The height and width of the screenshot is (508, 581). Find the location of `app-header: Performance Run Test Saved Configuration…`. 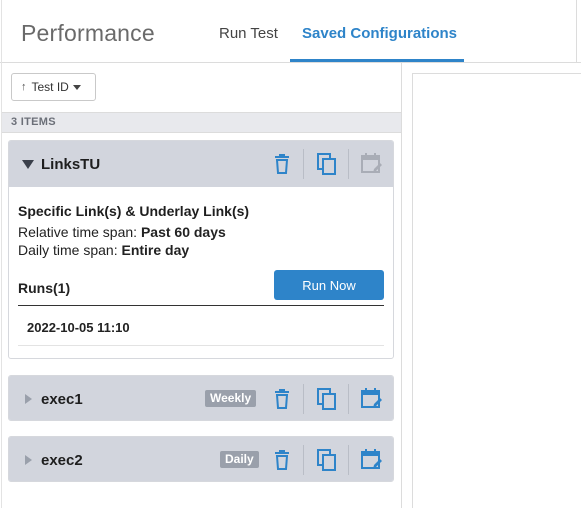

app-header: Performance Run Test Saved Configuration… is located at coordinates (290, 31).